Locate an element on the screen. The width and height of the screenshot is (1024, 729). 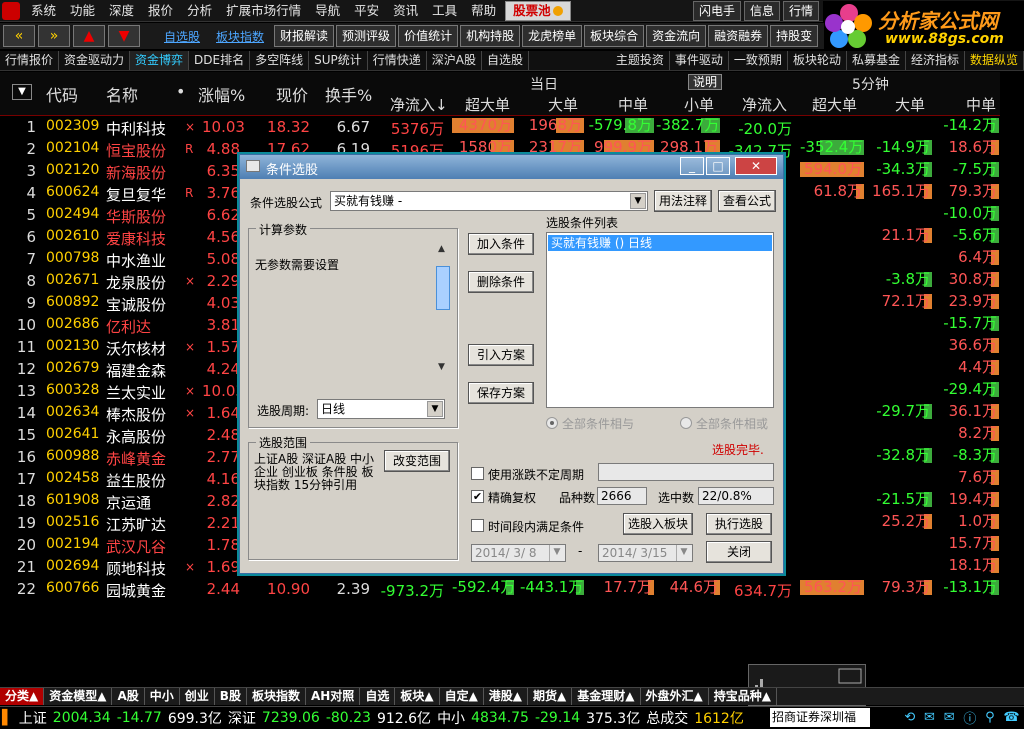
tab-dde-rank: DDE排名 is located at coordinates (220, 60).